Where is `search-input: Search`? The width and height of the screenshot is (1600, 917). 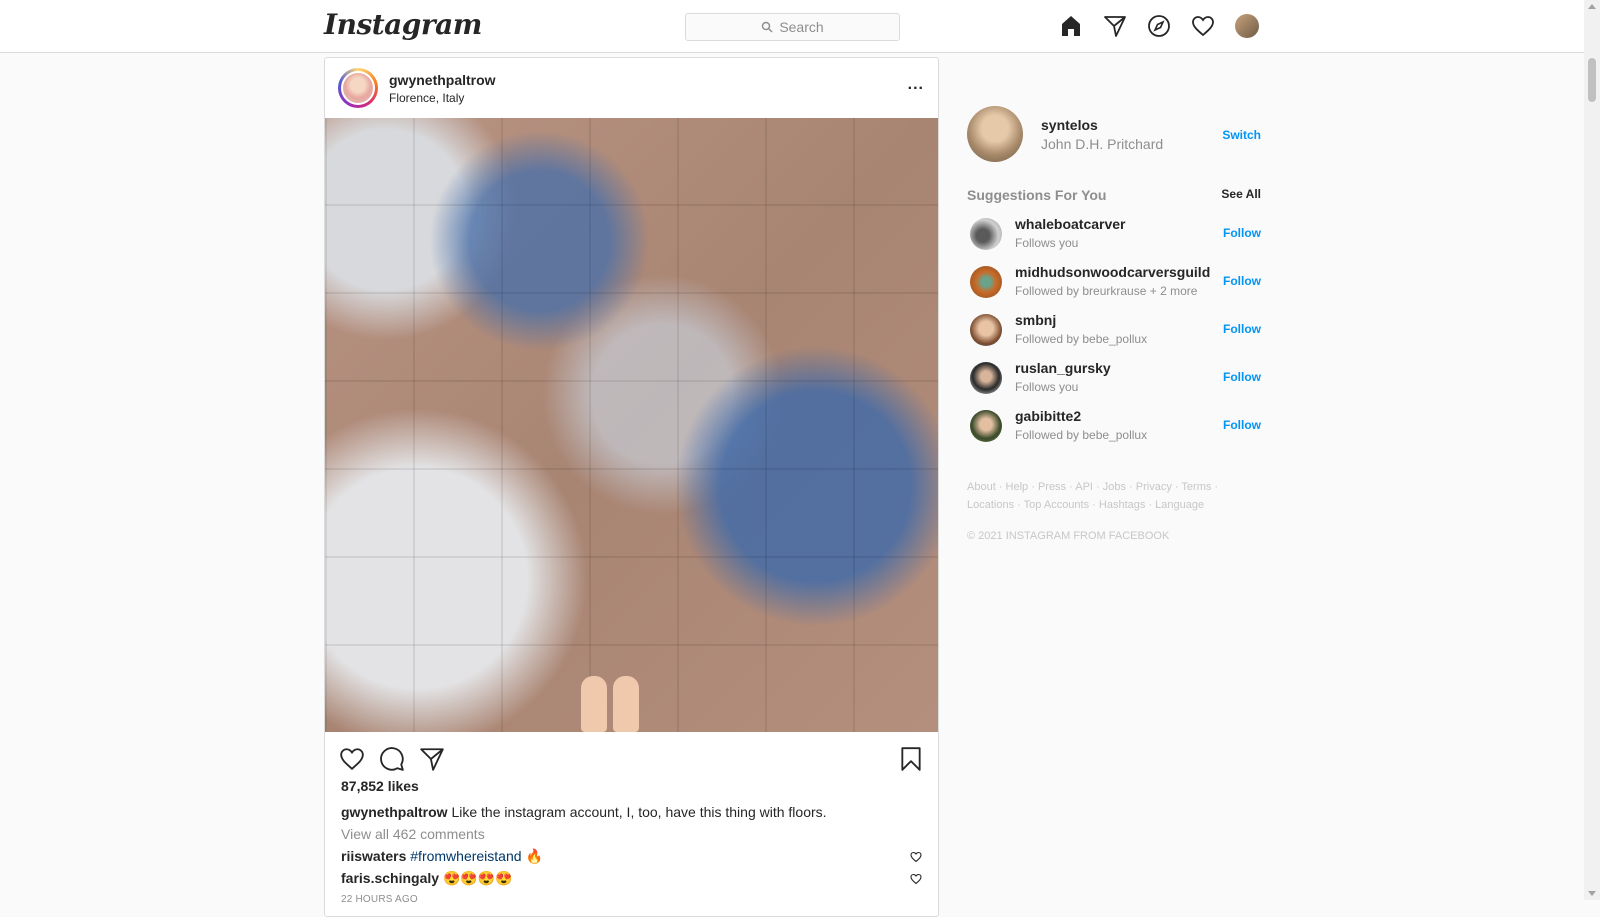 search-input: Search is located at coordinates (792, 27).